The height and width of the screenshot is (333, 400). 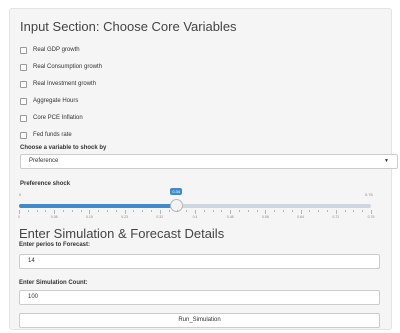 I want to click on checkbox-label: Aggregate Hours, so click(x=56, y=101).